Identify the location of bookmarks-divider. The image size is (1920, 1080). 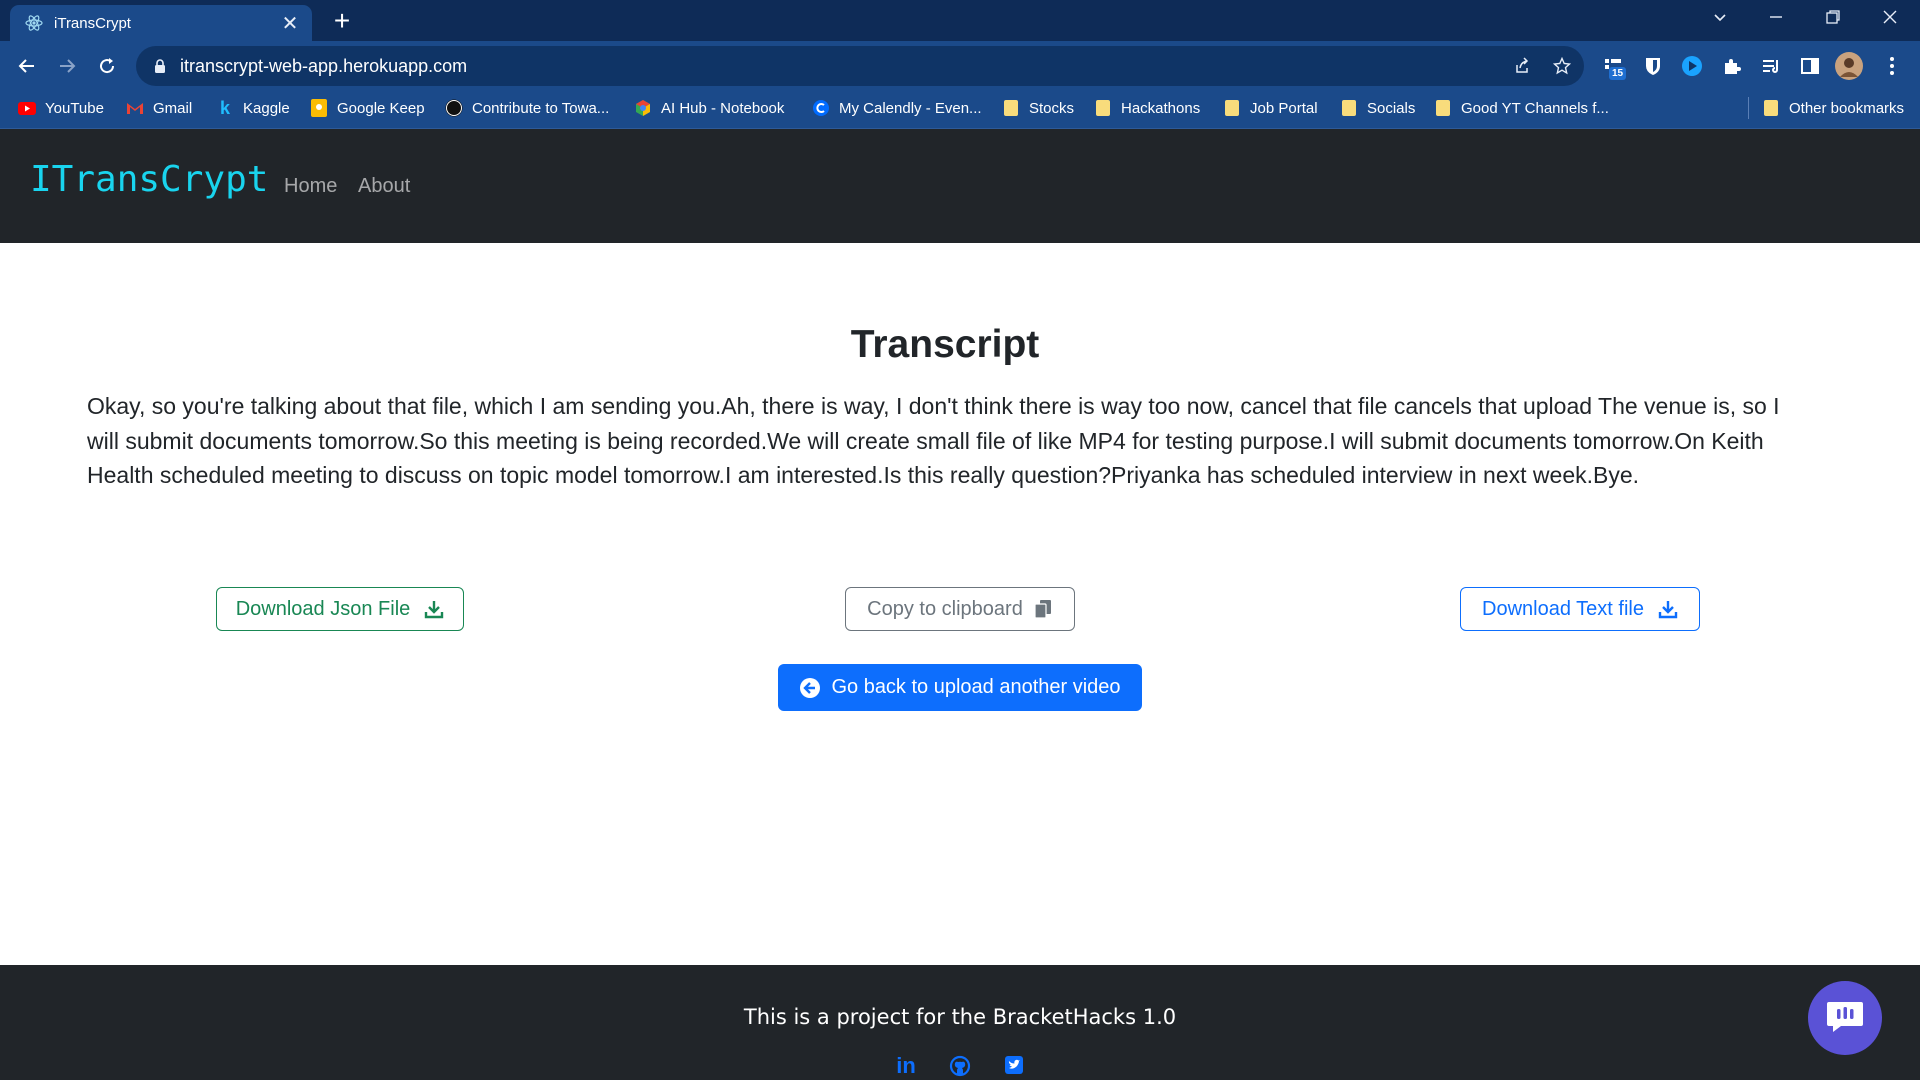
(1748, 108).